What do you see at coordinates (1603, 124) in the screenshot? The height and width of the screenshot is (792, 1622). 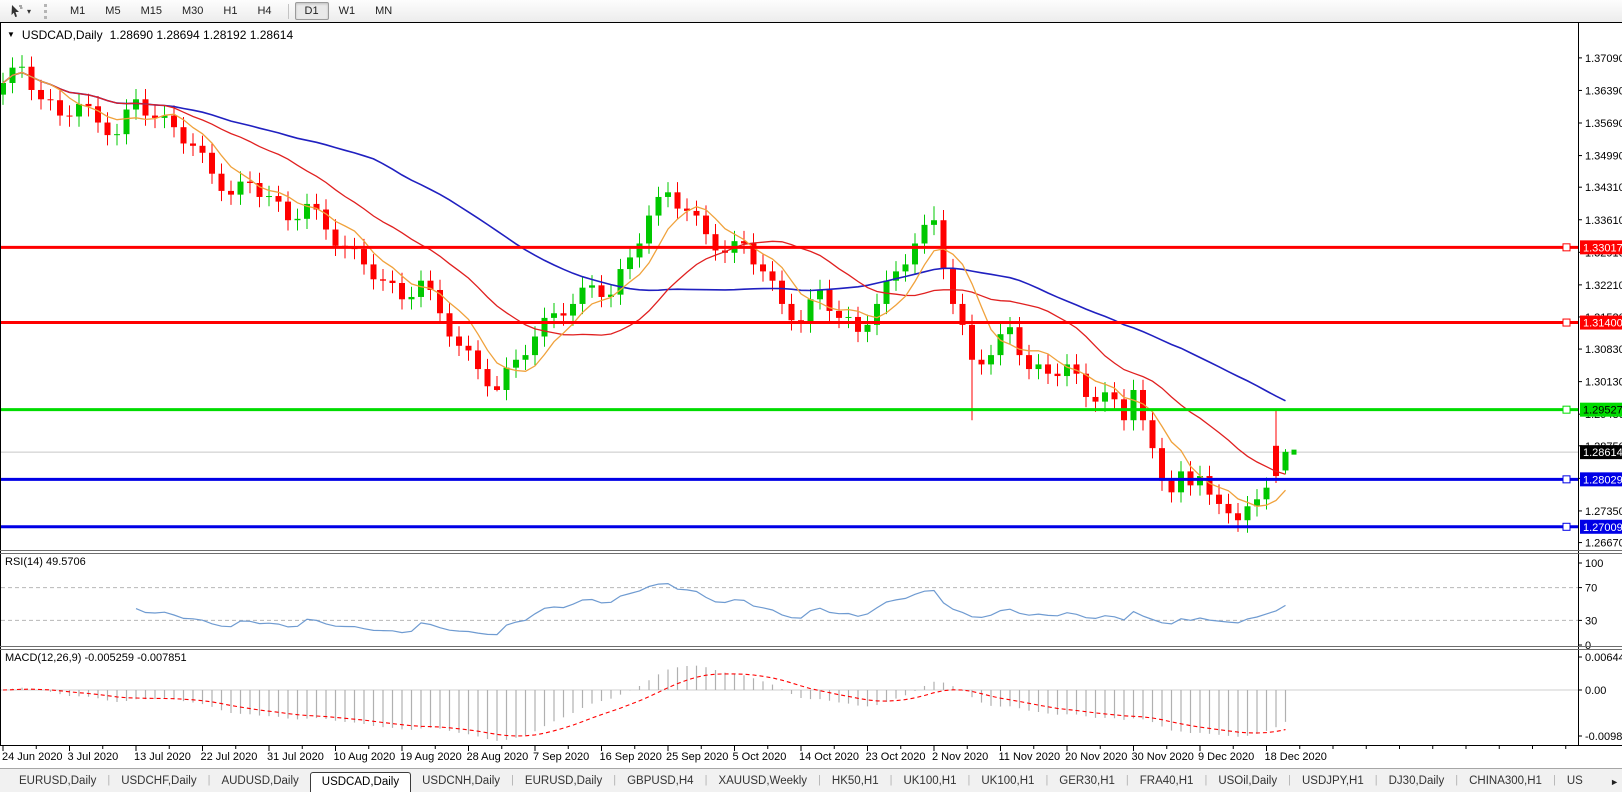 I see `price-tick-label: 1.35690` at bounding box center [1603, 124].